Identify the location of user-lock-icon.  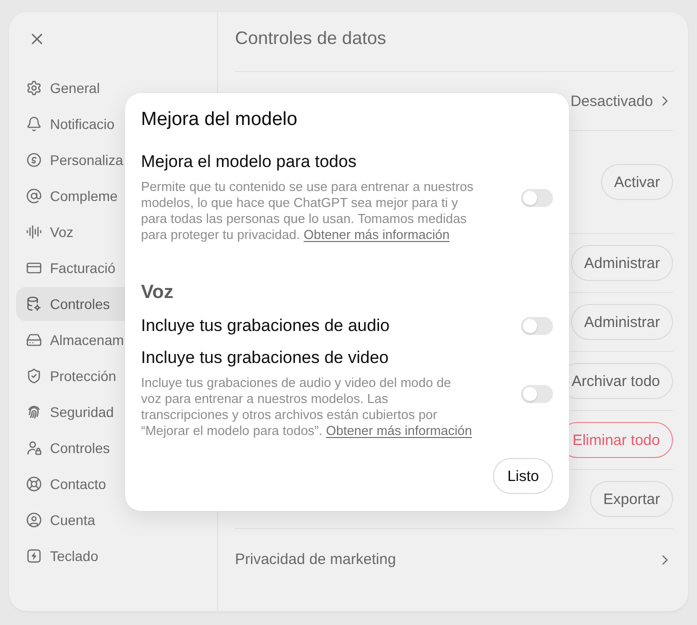
(34, 448).